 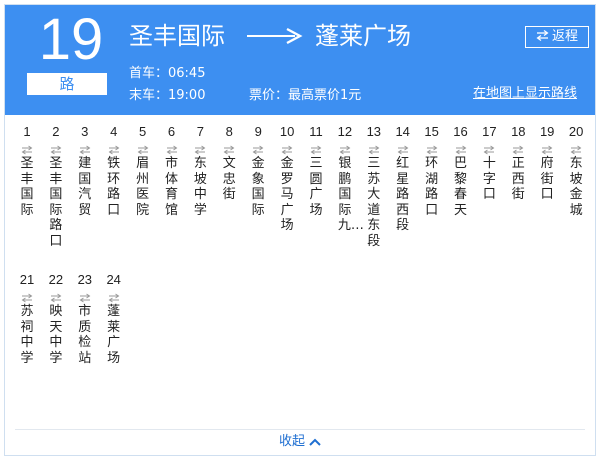 What do you see at coordinates (460, 131) in the screenshot?
I see `stop-number: 16` at bounding box center [460, 131].